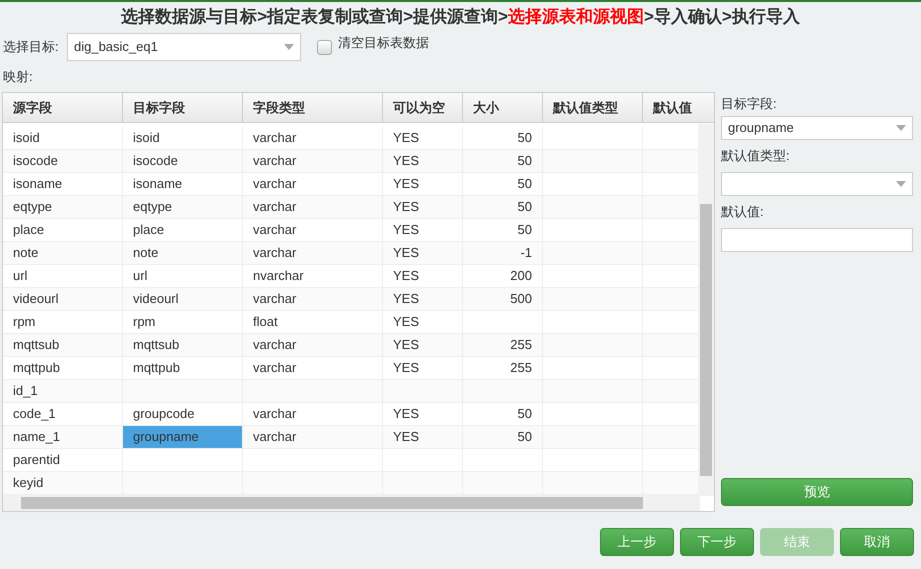  What do you see at coordinates (743, 212) in the screenshot?
I see `default-value-label: 默认值:` at bounding box center [743, 212].